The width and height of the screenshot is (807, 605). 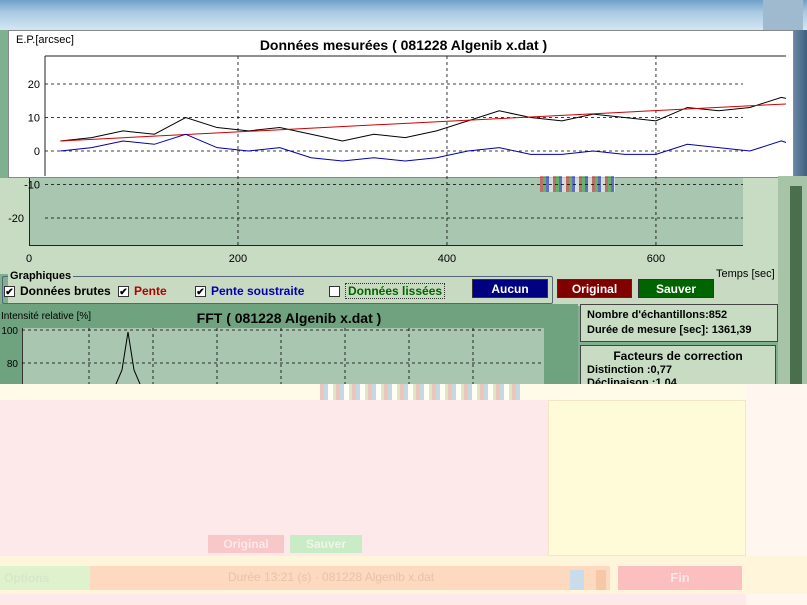 What do you see at coordinates (647, 478) in the screenshot?
I see `faded-info-box` at bounding box center [647, 478].